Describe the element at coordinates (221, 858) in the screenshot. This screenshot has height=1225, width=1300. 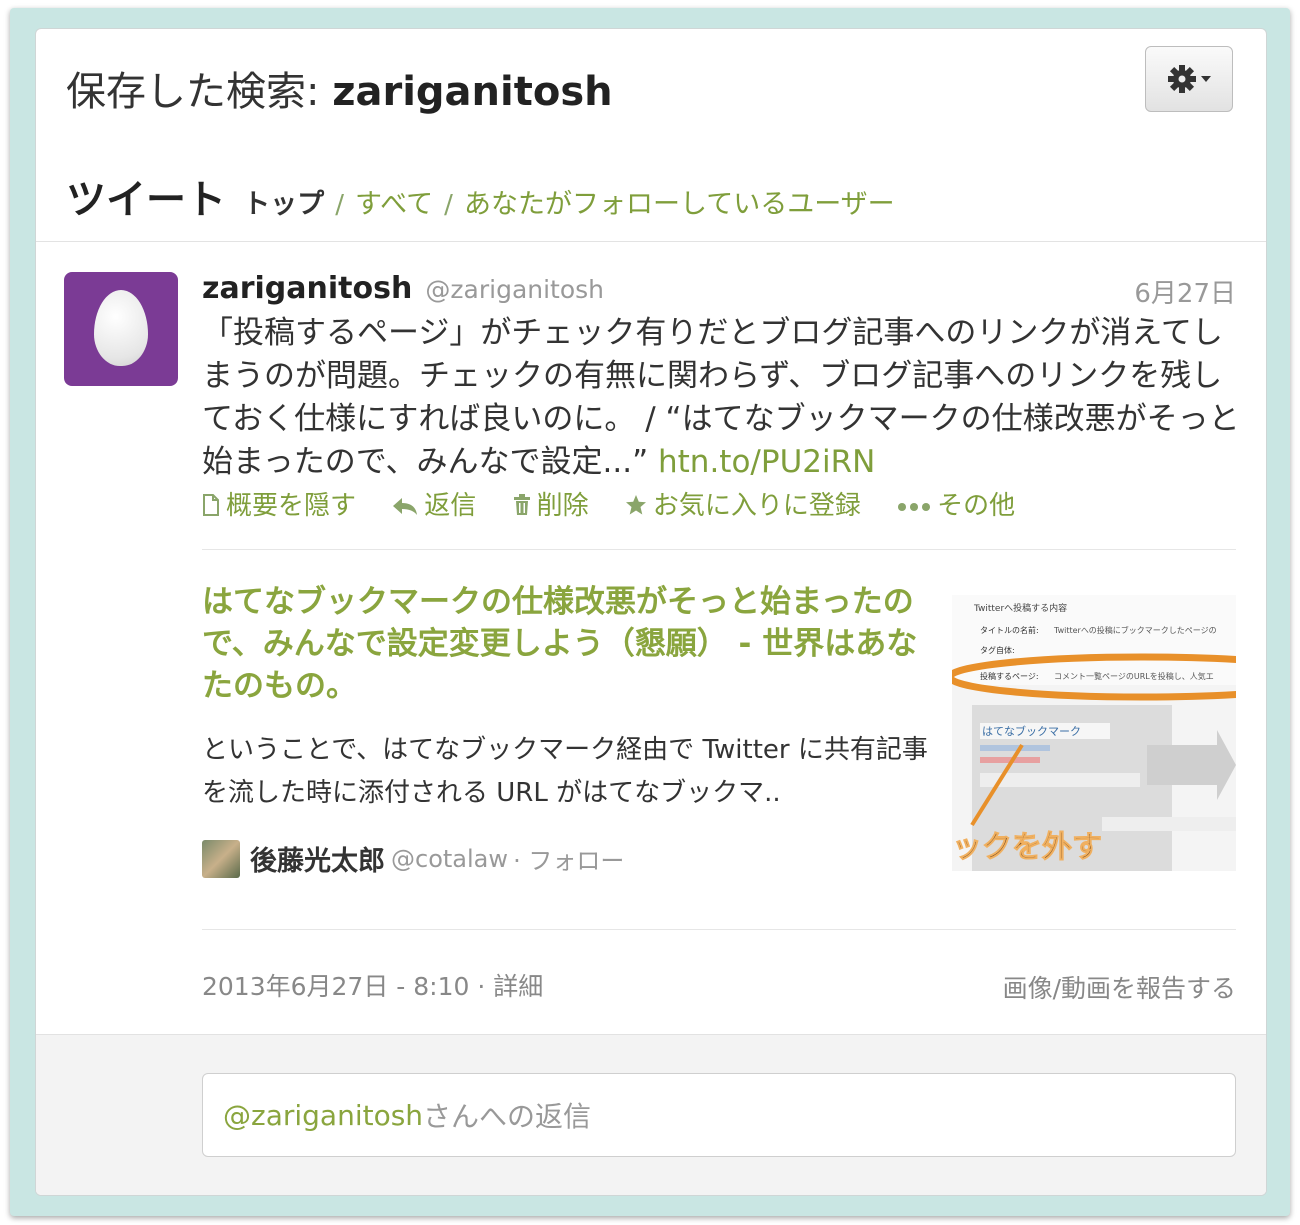
I see `author-avatar` at that location.